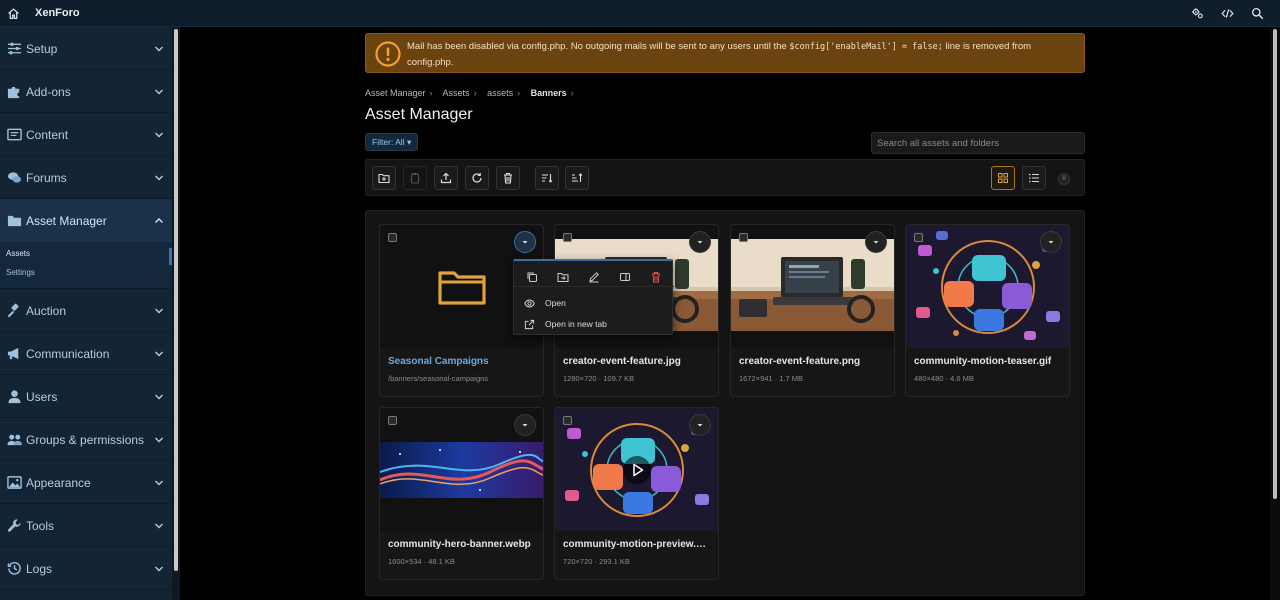 The height and width of the screenshot is (600, 1280). What do you see at coordinates (14, 48) in the screenshot?
I see `sliders-icon` at bounding box center [14, 48].